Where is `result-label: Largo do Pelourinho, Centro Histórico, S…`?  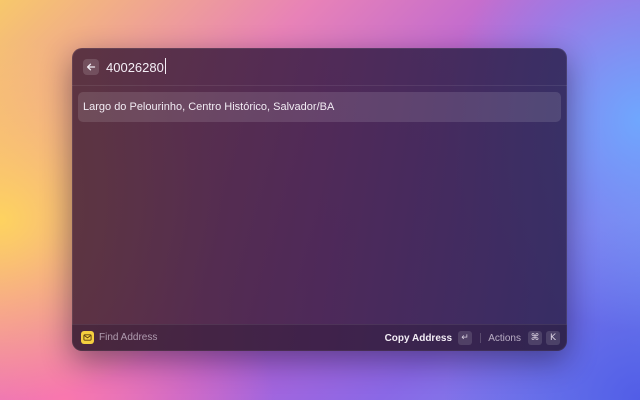
result-label: Largo do Pelourinho, Centro Histórico, S… is located at coordinates (209, 107).